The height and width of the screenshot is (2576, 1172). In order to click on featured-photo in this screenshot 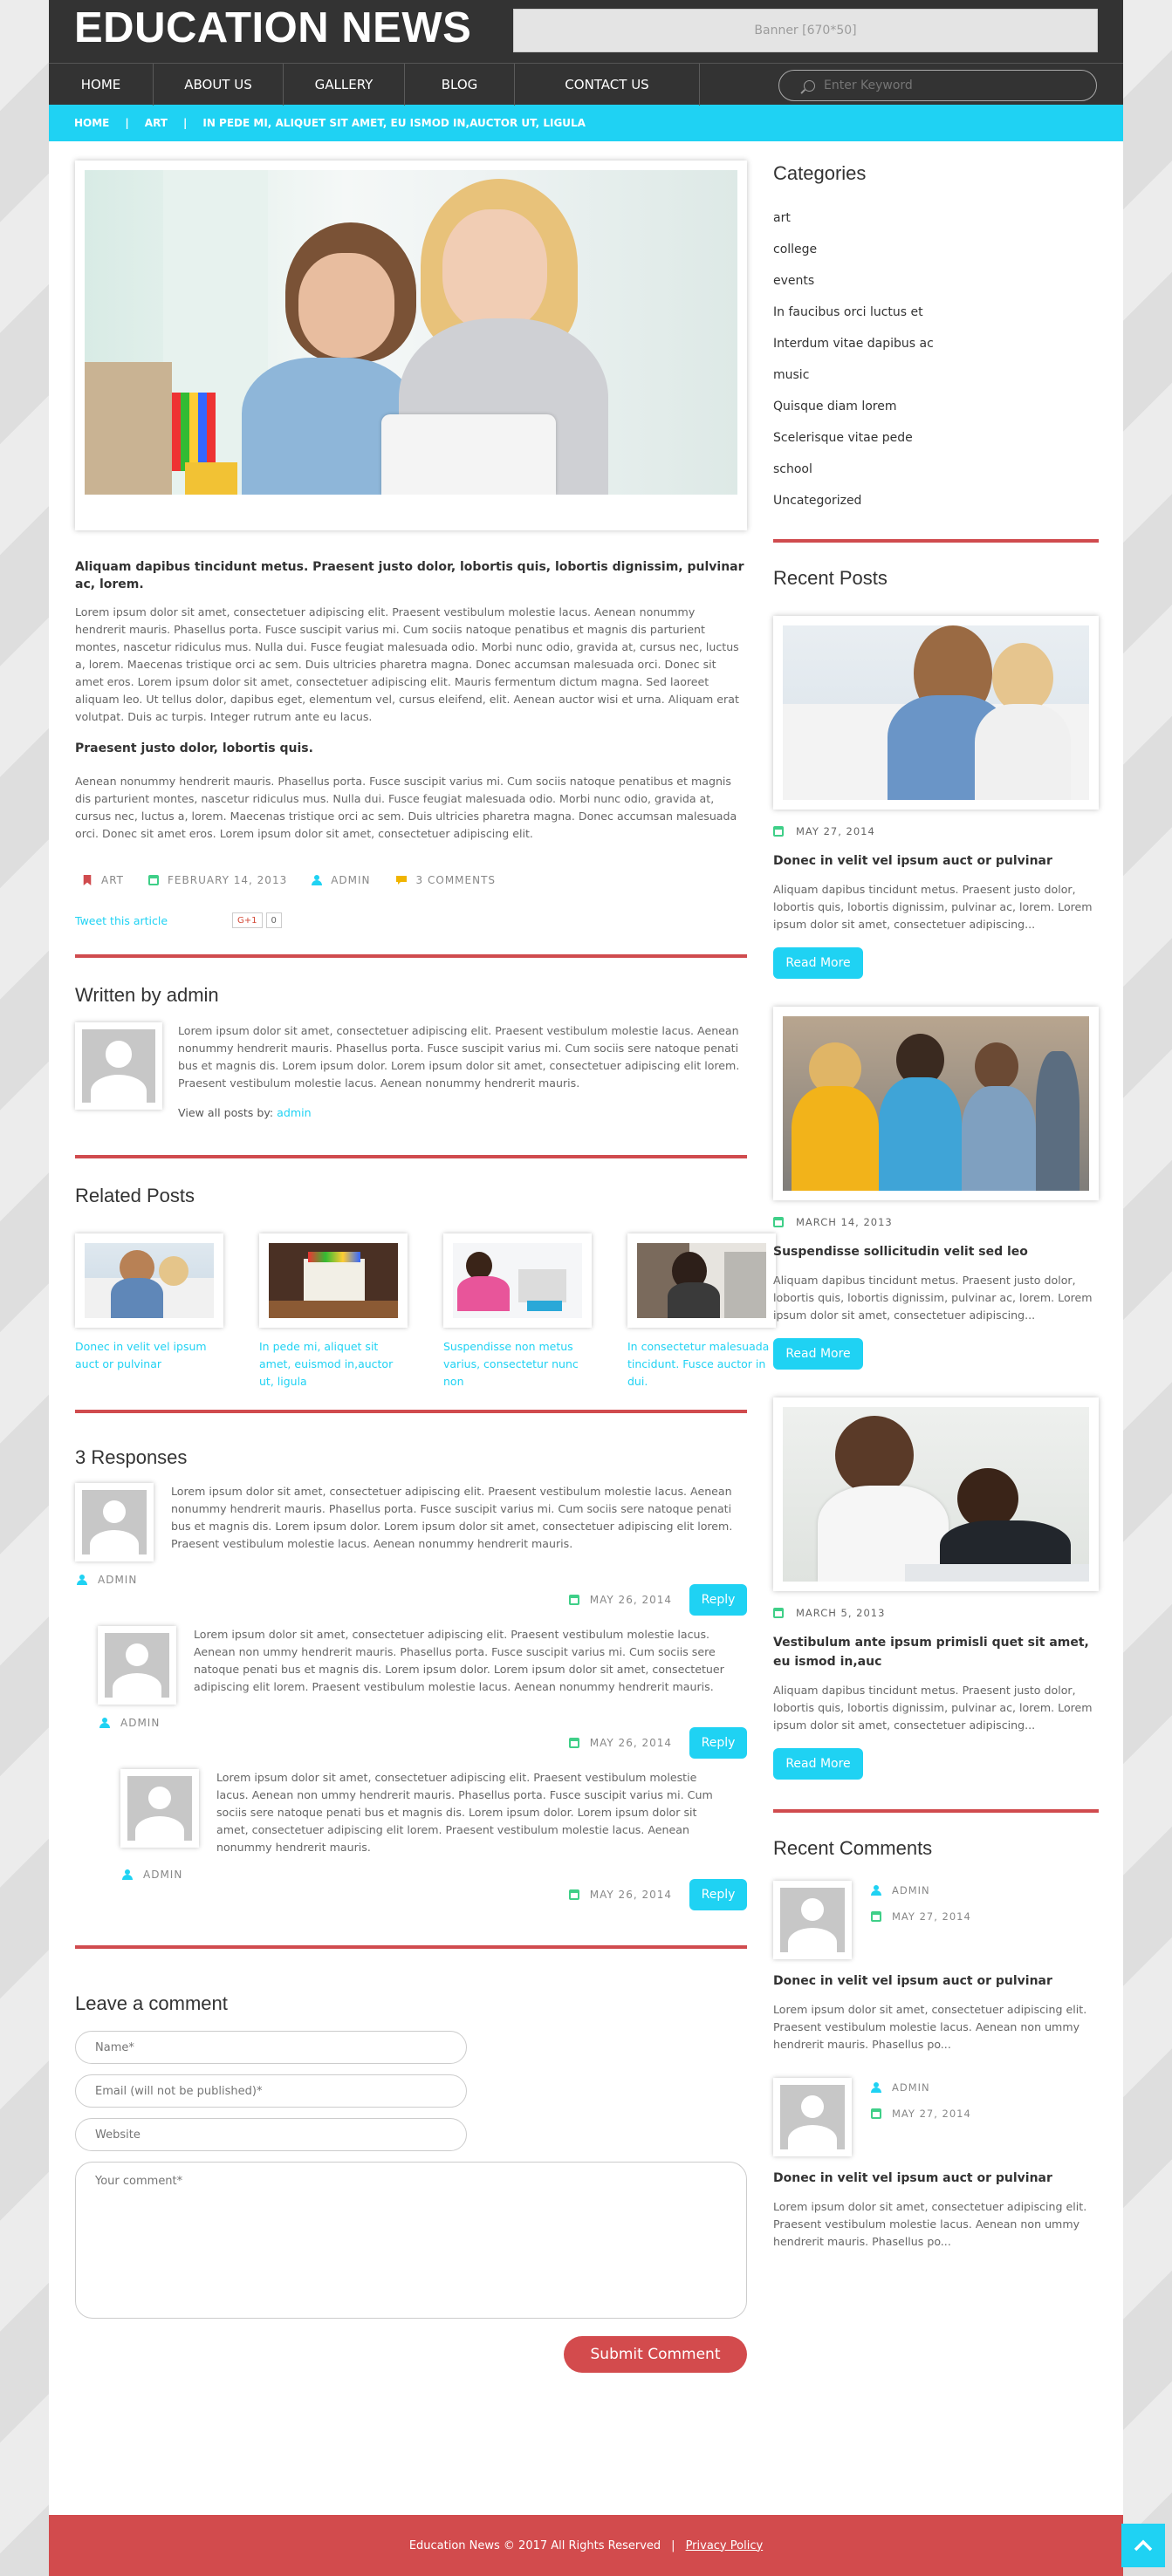, I will do `click(411, 332)`.